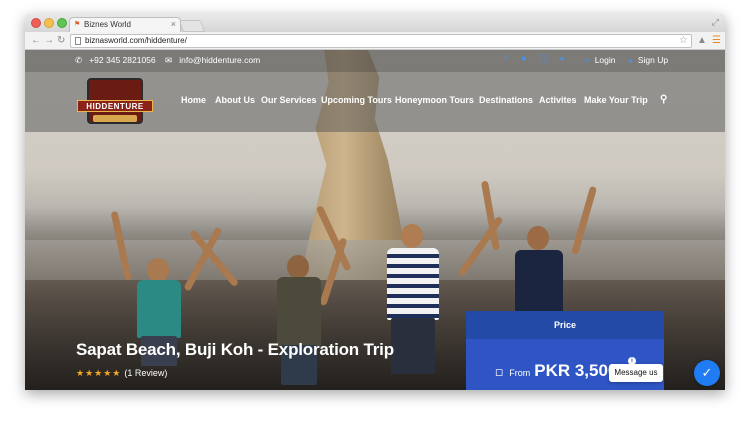  What do you see at coordinates (558, 100) in the screenshot?
I see `nav-item-activites: Activites` at bounding box center [558, 100].